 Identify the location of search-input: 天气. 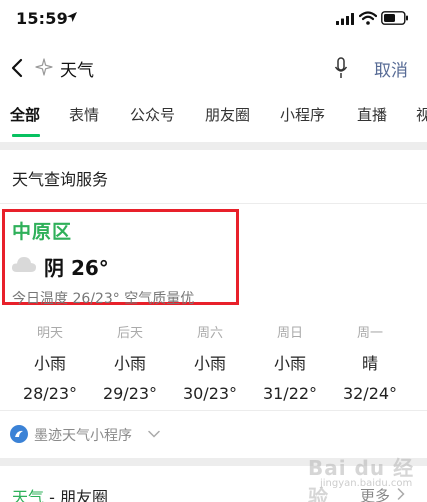
(77, 68).